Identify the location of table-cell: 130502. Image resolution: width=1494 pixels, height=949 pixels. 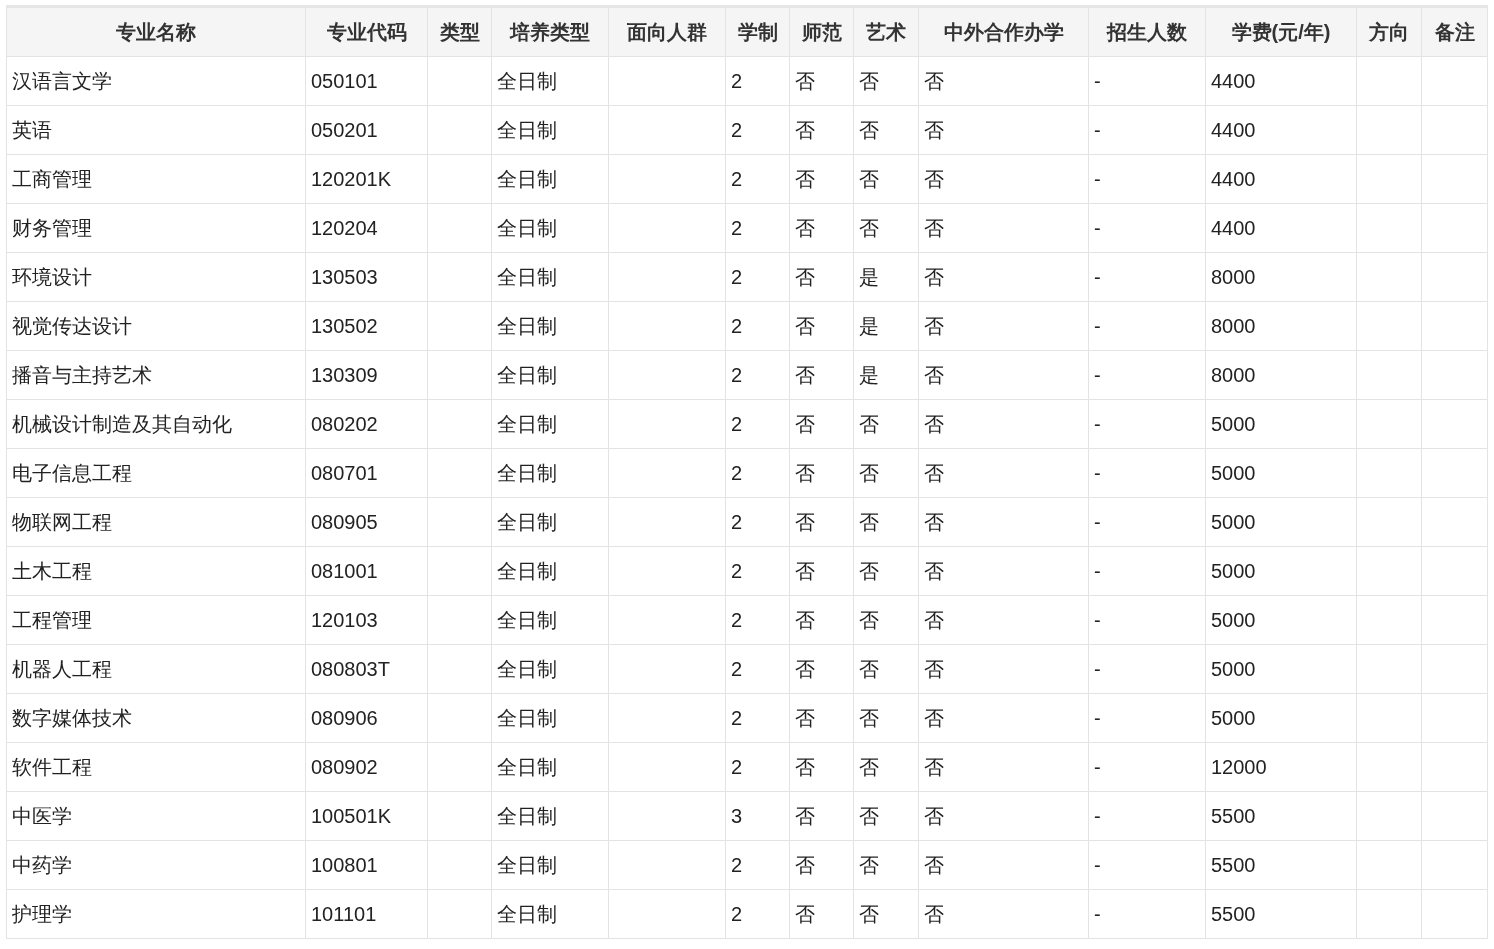
(366, 326).